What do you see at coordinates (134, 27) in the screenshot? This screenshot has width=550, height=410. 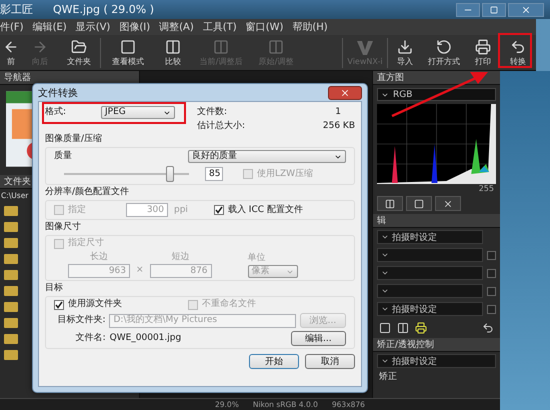 I see `menu-item: 图像(I)` at bounding box center [134, 27].